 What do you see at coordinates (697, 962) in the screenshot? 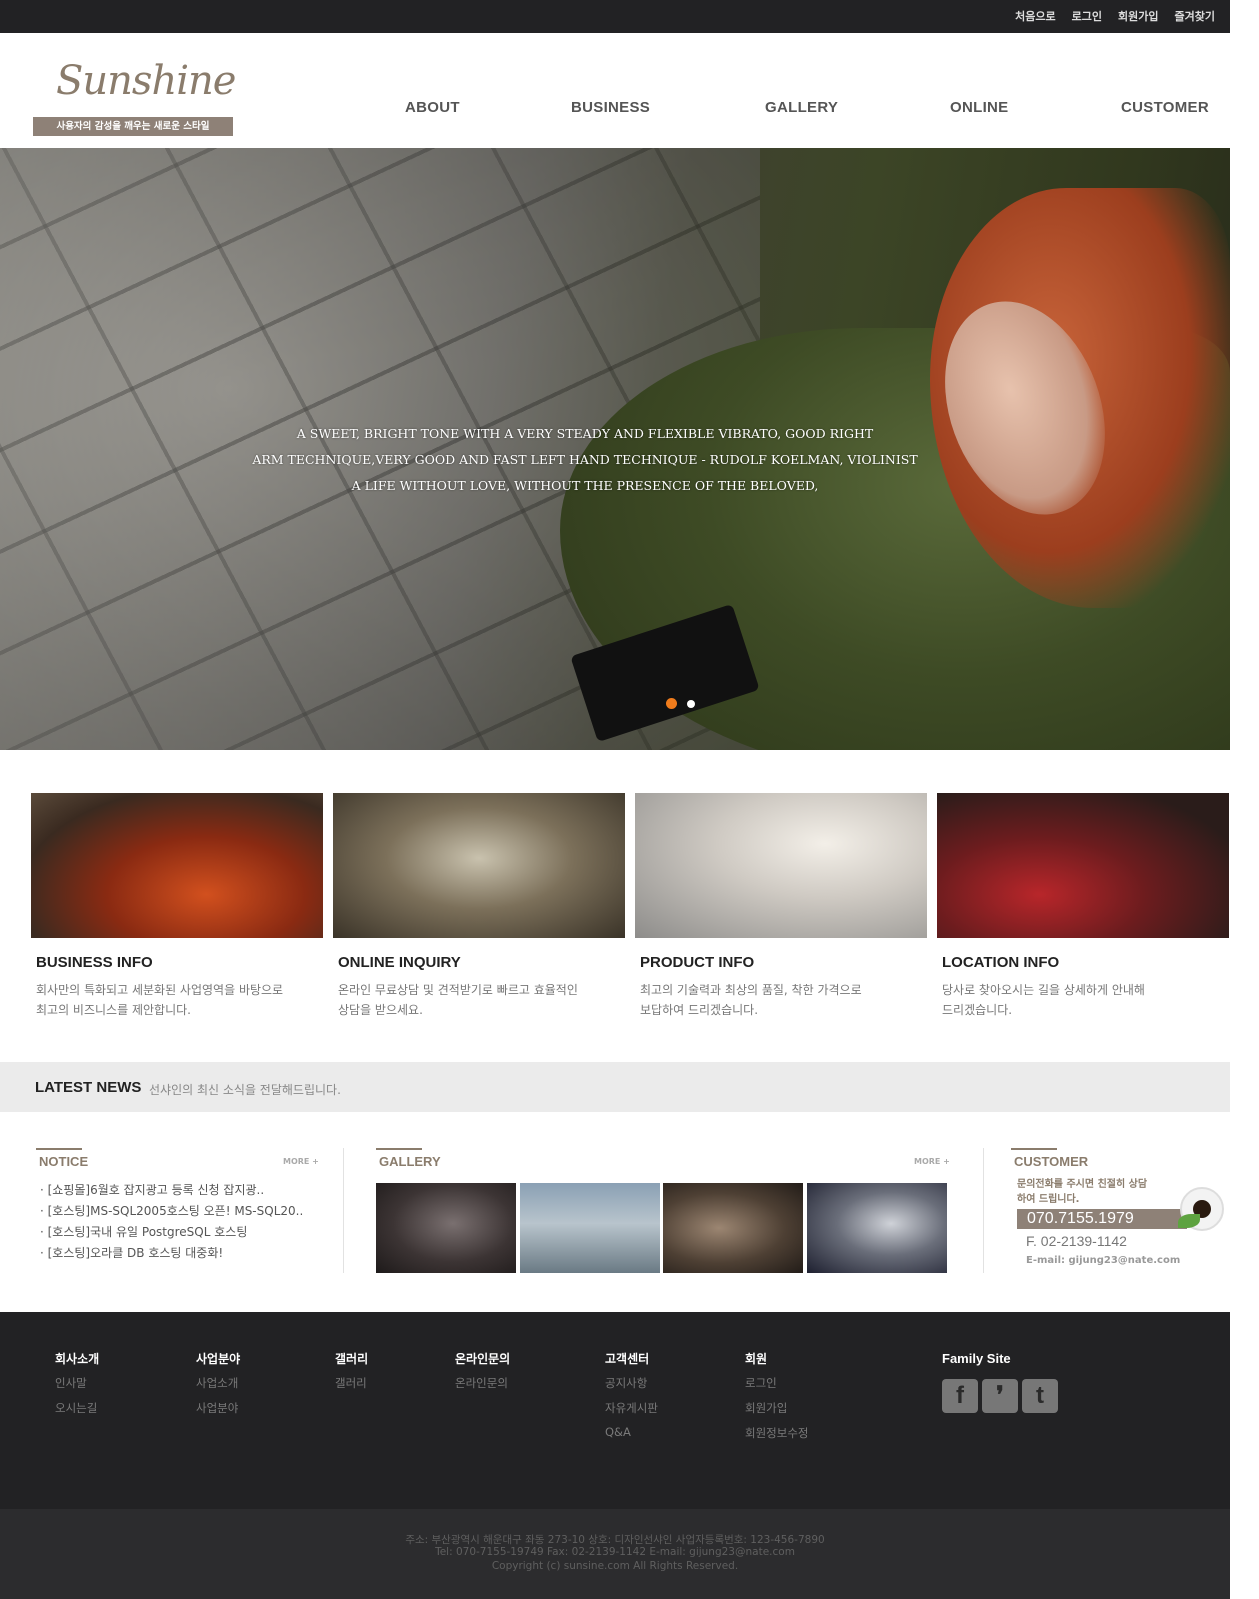
I see `feature-title-product: PRODUCT INFO` at bounding box center [697, 962].